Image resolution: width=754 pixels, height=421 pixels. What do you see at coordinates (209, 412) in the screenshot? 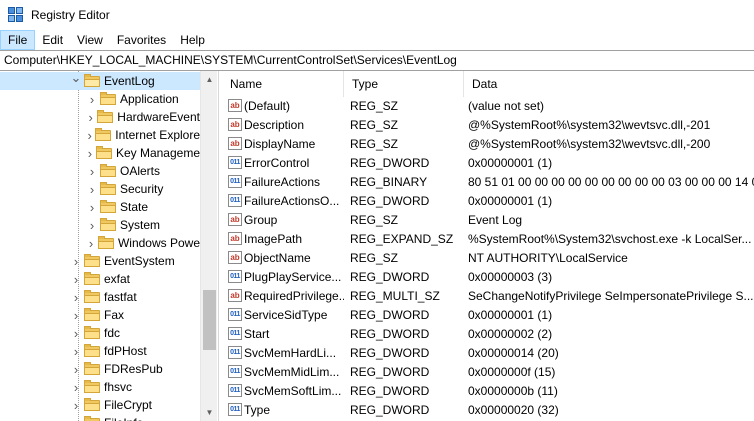
I see `scroll-down-arrow-icon: ▼` at bounding box center [209, 412].